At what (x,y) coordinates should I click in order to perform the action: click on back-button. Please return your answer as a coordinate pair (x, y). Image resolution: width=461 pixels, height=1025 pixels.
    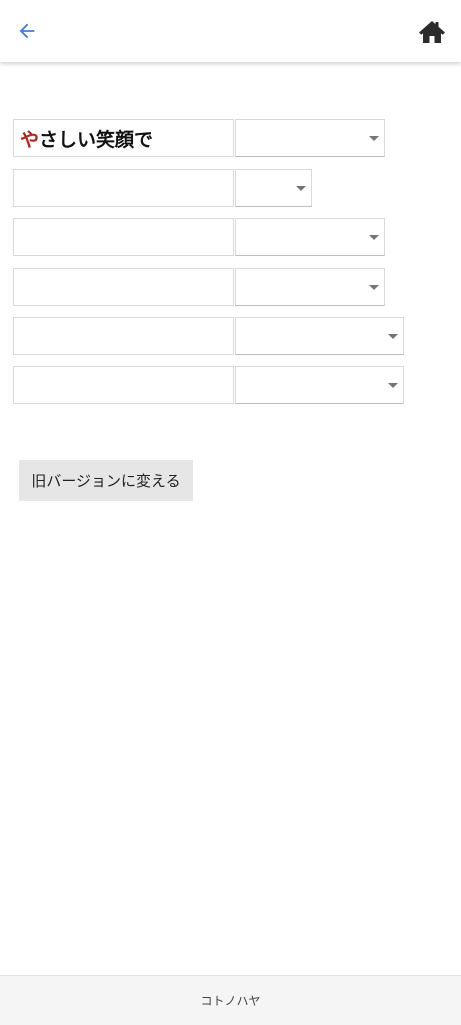
    Looking at the image, I should click on (27, 31).